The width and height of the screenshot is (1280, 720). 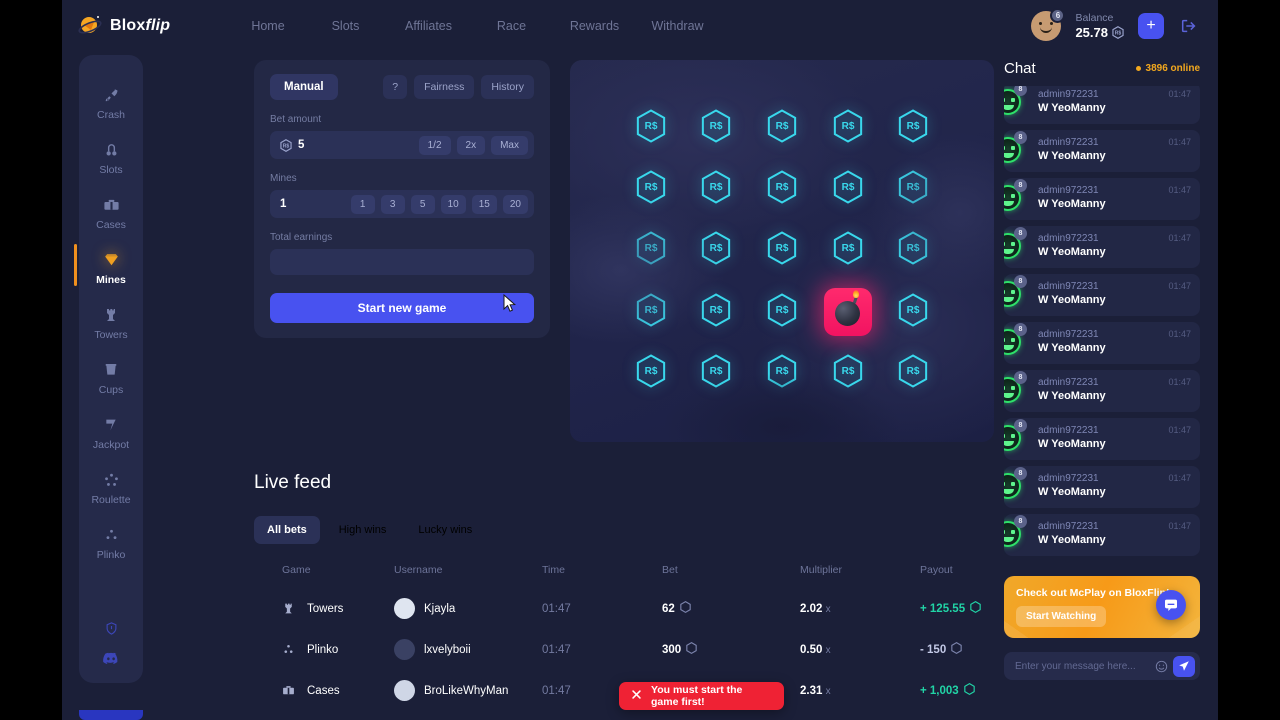 What do you see at coordinates (111, 487) in the screenshot?
I see `sidebar-item-roulette: Roulette` at bounding box center [111, 487].